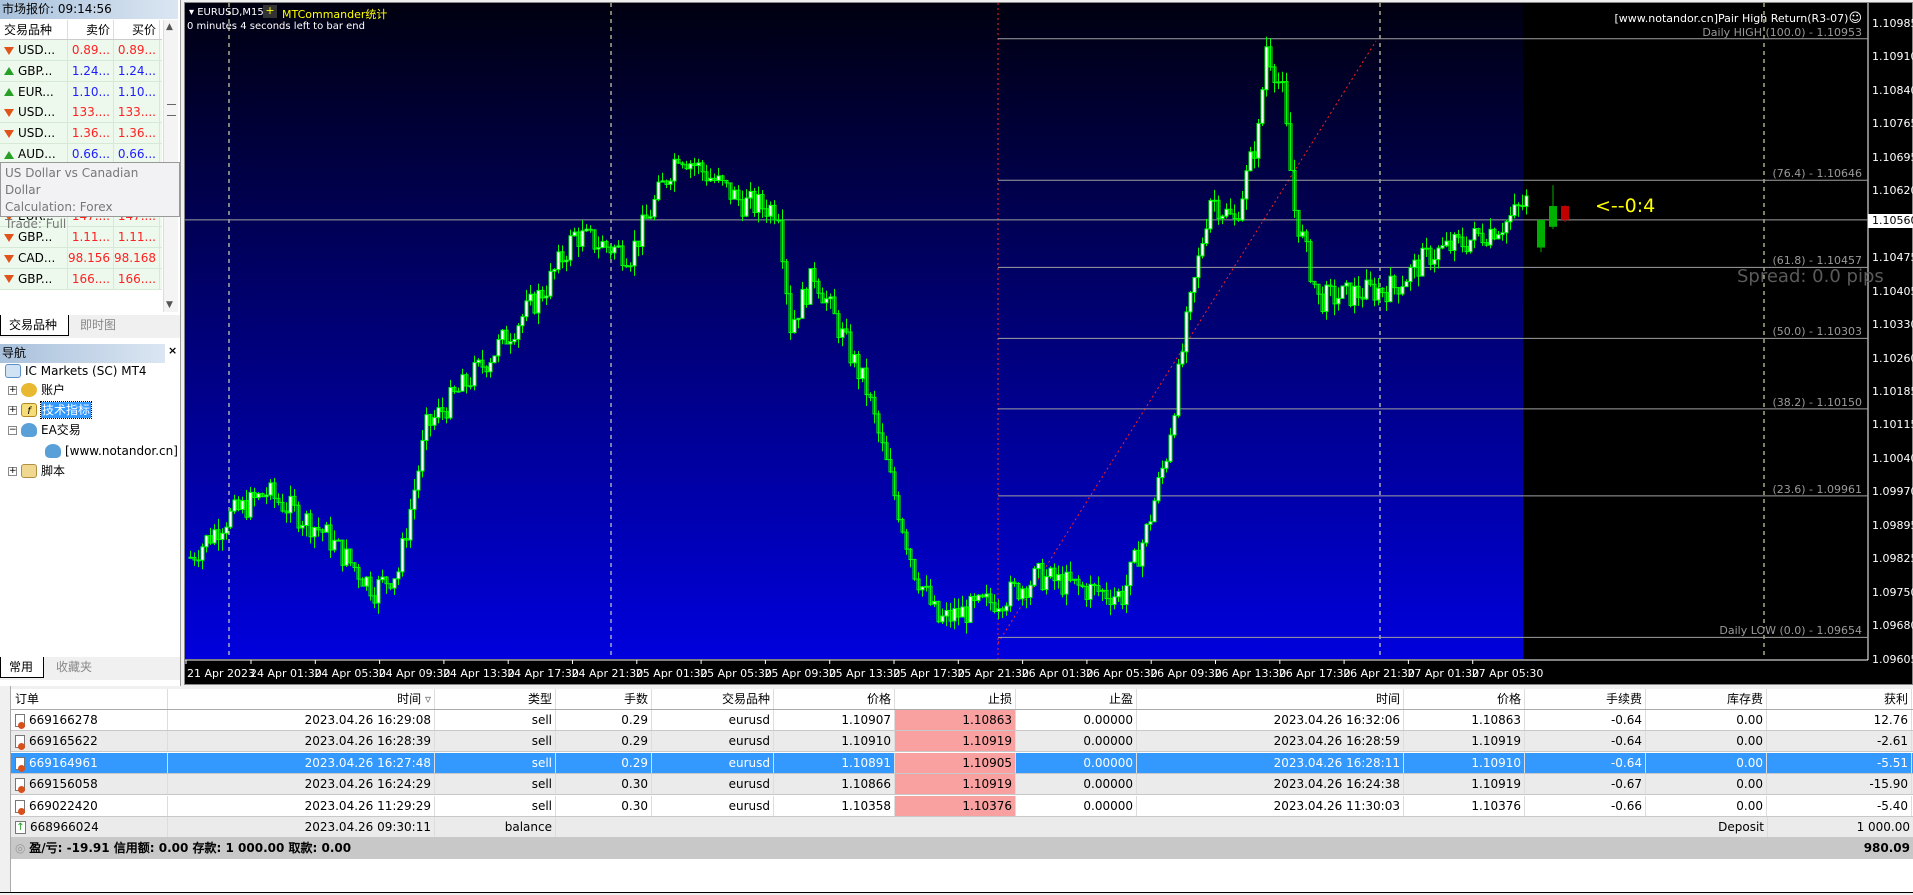 The width and height of the screenshot is (1913, 895). Describe the element at coordinates (1507, 673) in the screenshot. I see `time-tick-label: 27 Apr 05:30` at that location.